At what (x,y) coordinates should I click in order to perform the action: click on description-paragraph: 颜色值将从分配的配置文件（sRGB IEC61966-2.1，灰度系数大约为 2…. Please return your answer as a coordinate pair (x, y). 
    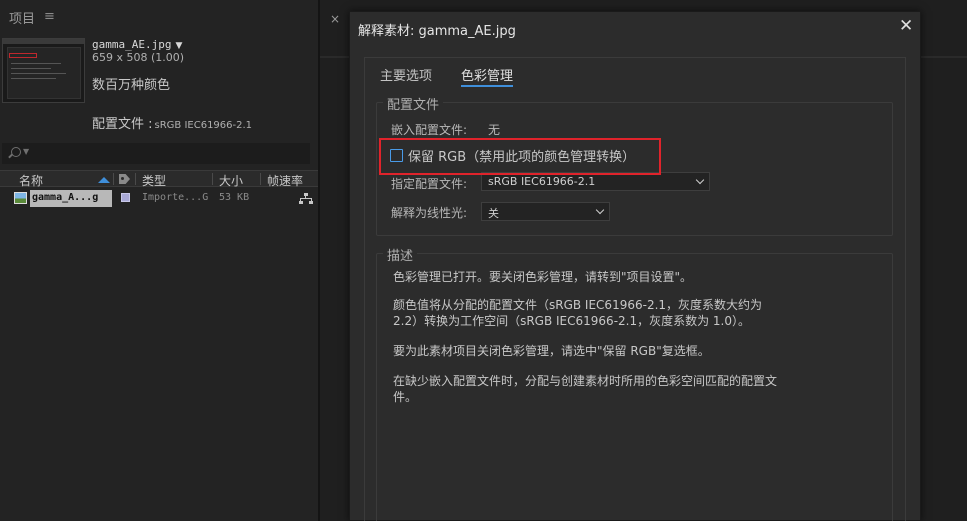
    Looking at the image, I should click on (578, 313).